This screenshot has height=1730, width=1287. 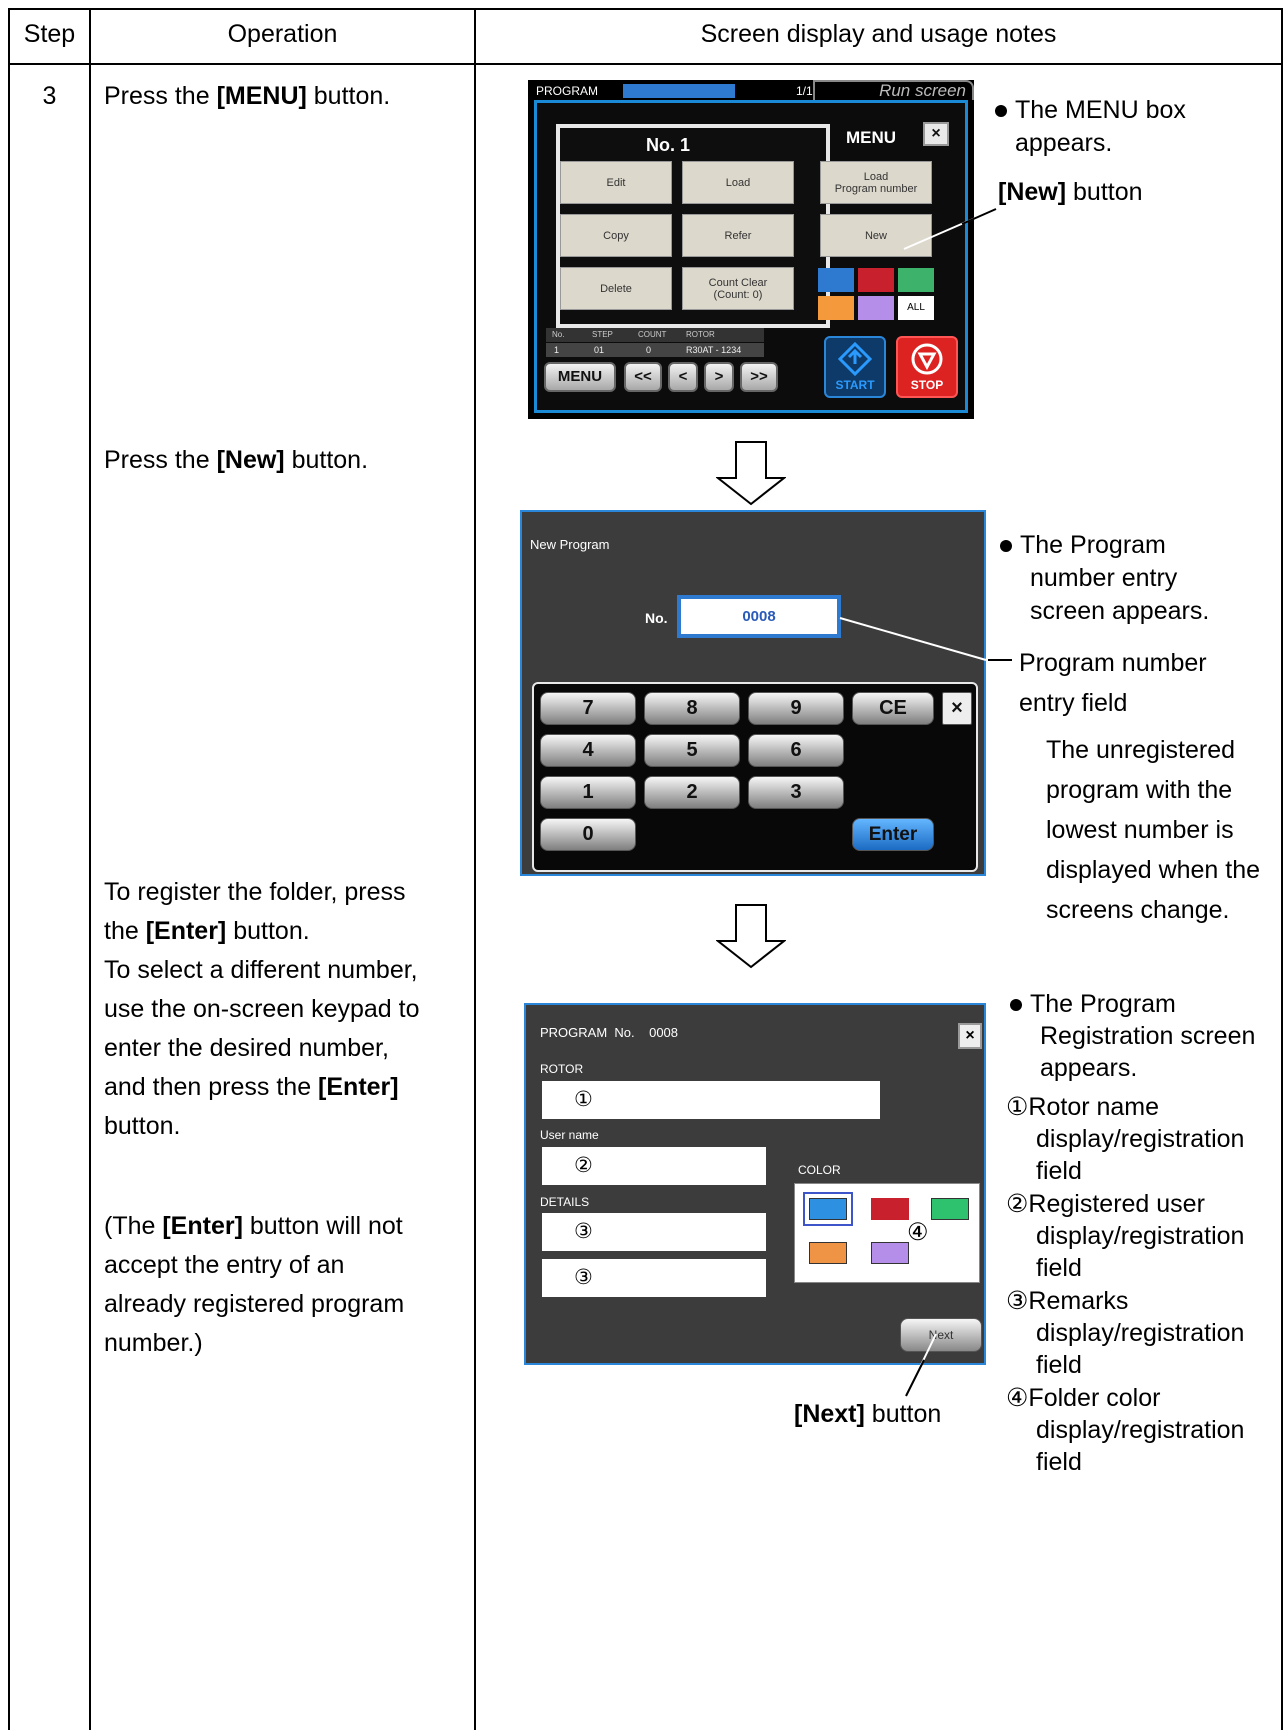 I want to click on refer-button: Refer, so click(x=738, y=235).